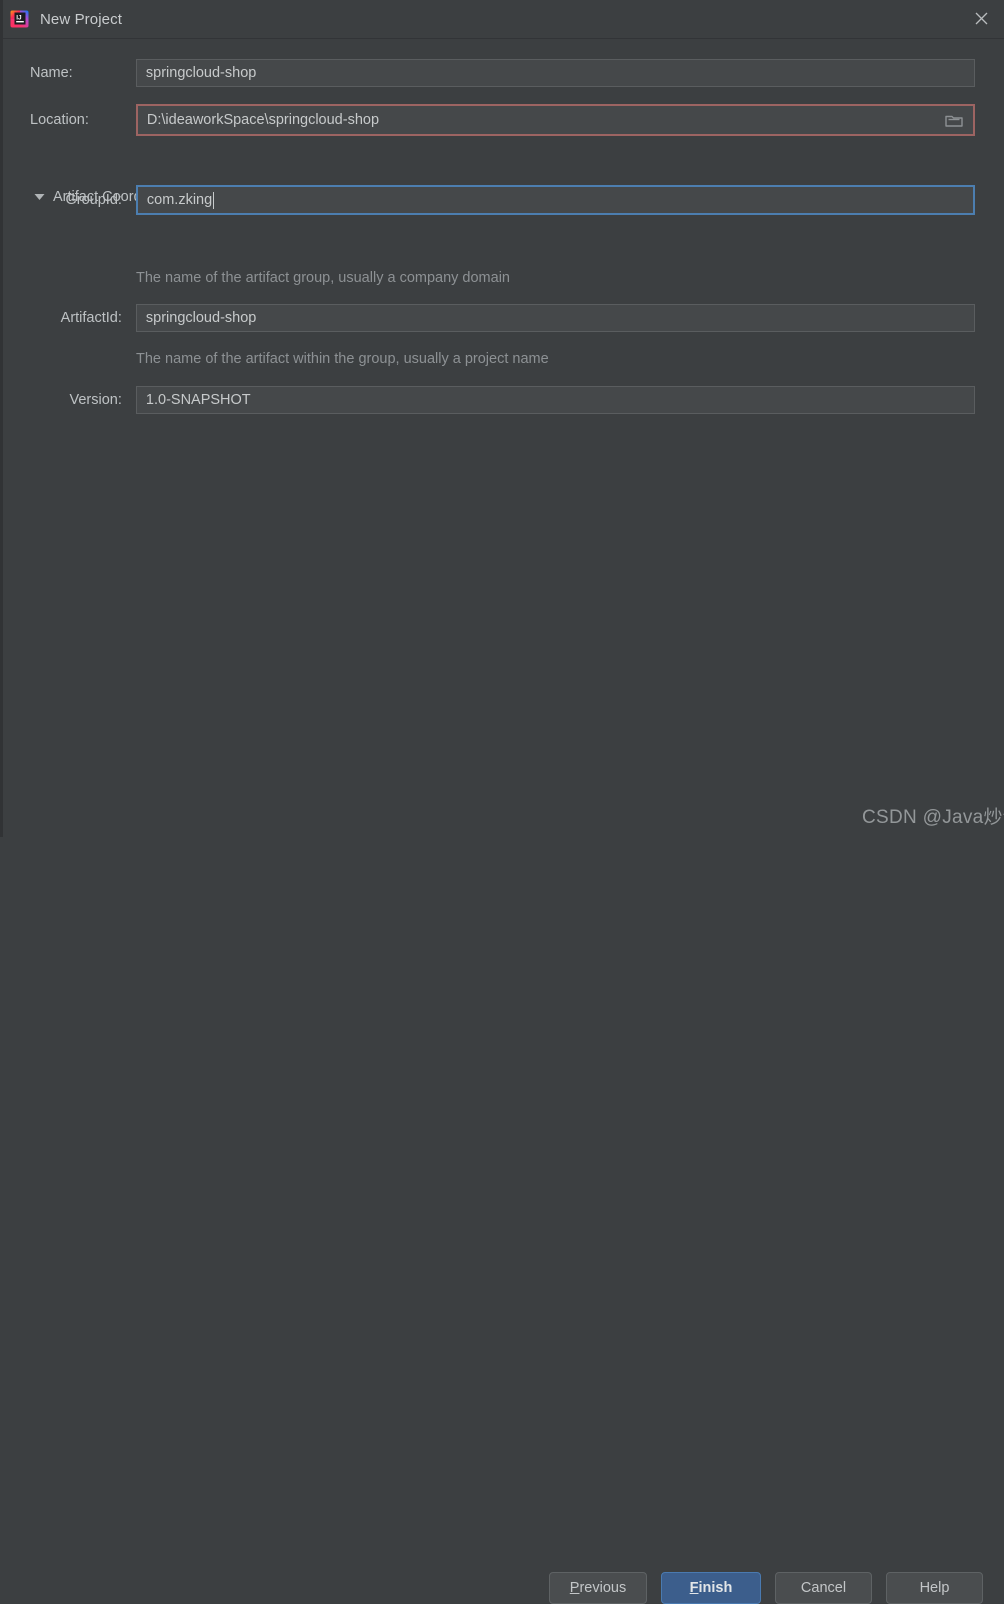  What do you see at coordinates (179, 200) in the screenshot?
I see `group-id-input-value: com.zking` at bounding box center [179, 200].